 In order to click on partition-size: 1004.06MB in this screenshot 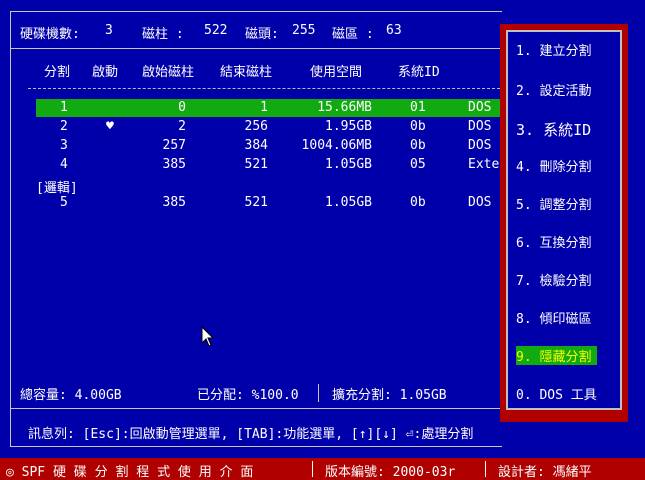, I will do `click(336, 145)`.